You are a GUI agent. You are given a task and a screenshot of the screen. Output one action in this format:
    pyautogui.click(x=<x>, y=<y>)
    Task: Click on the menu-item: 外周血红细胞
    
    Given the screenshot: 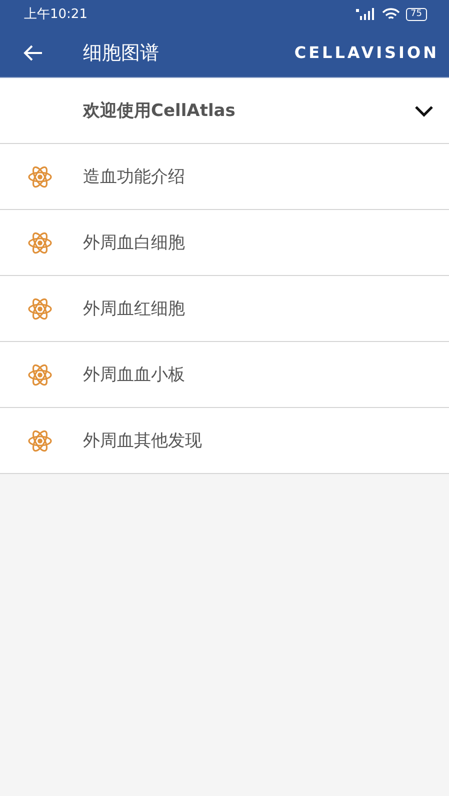 What is the action you would take?
    pyautogui.click(x=224, y=309)
    